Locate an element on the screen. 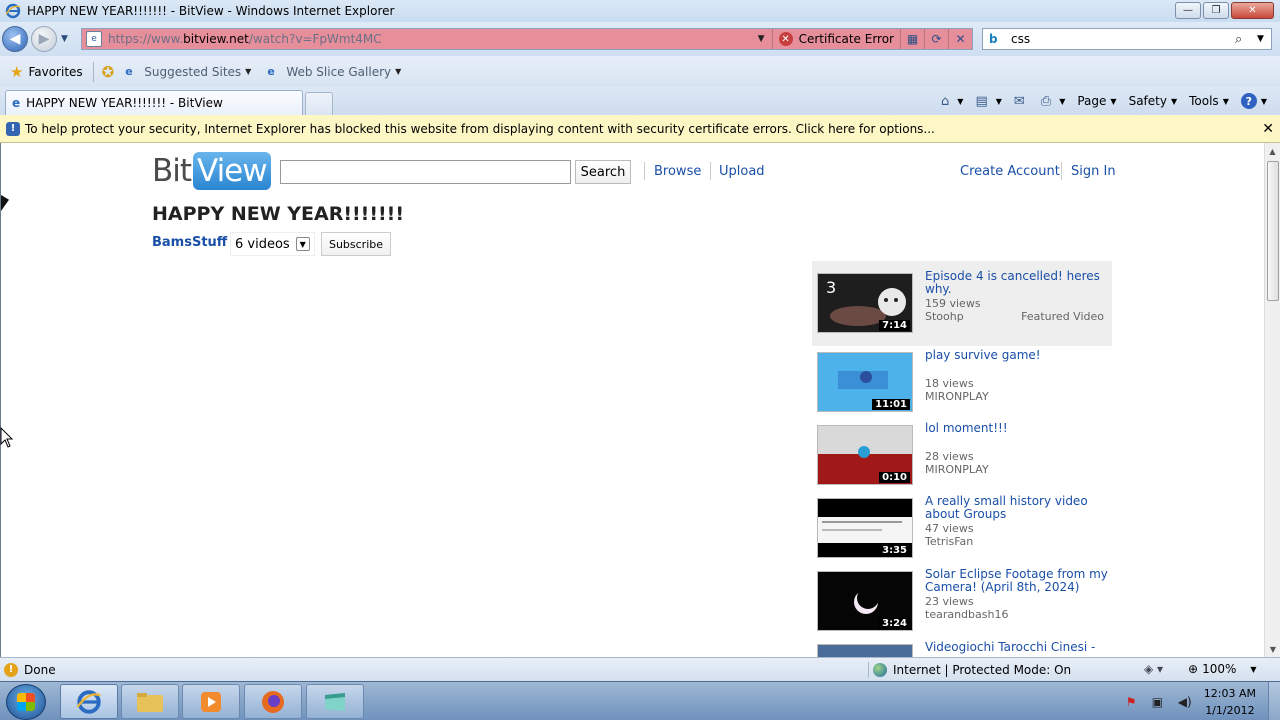  related-video-title: play survive game! is located at coordinates (1017, 355).